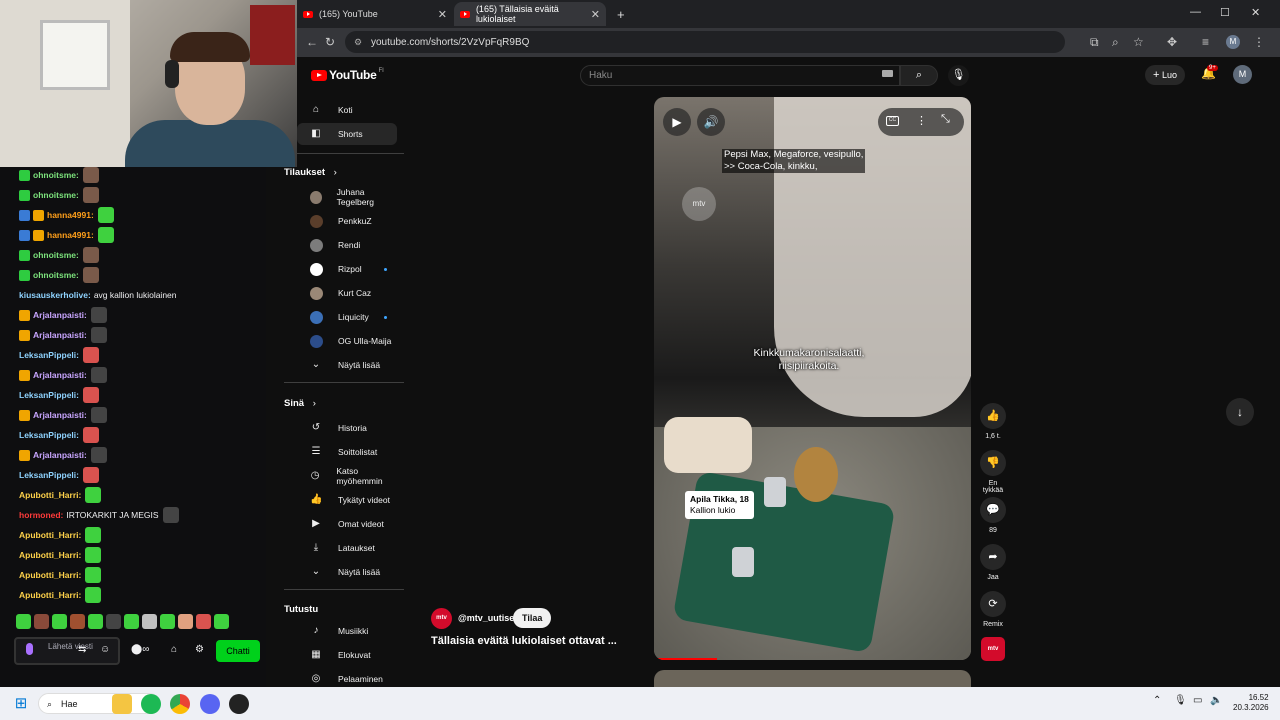 Image resolution: width=1280 pixels, height=720 pixels. Describe the element at coordinates (945, 119) in the screenshot. I see `fullscreen-icon: ⤡` at that location.